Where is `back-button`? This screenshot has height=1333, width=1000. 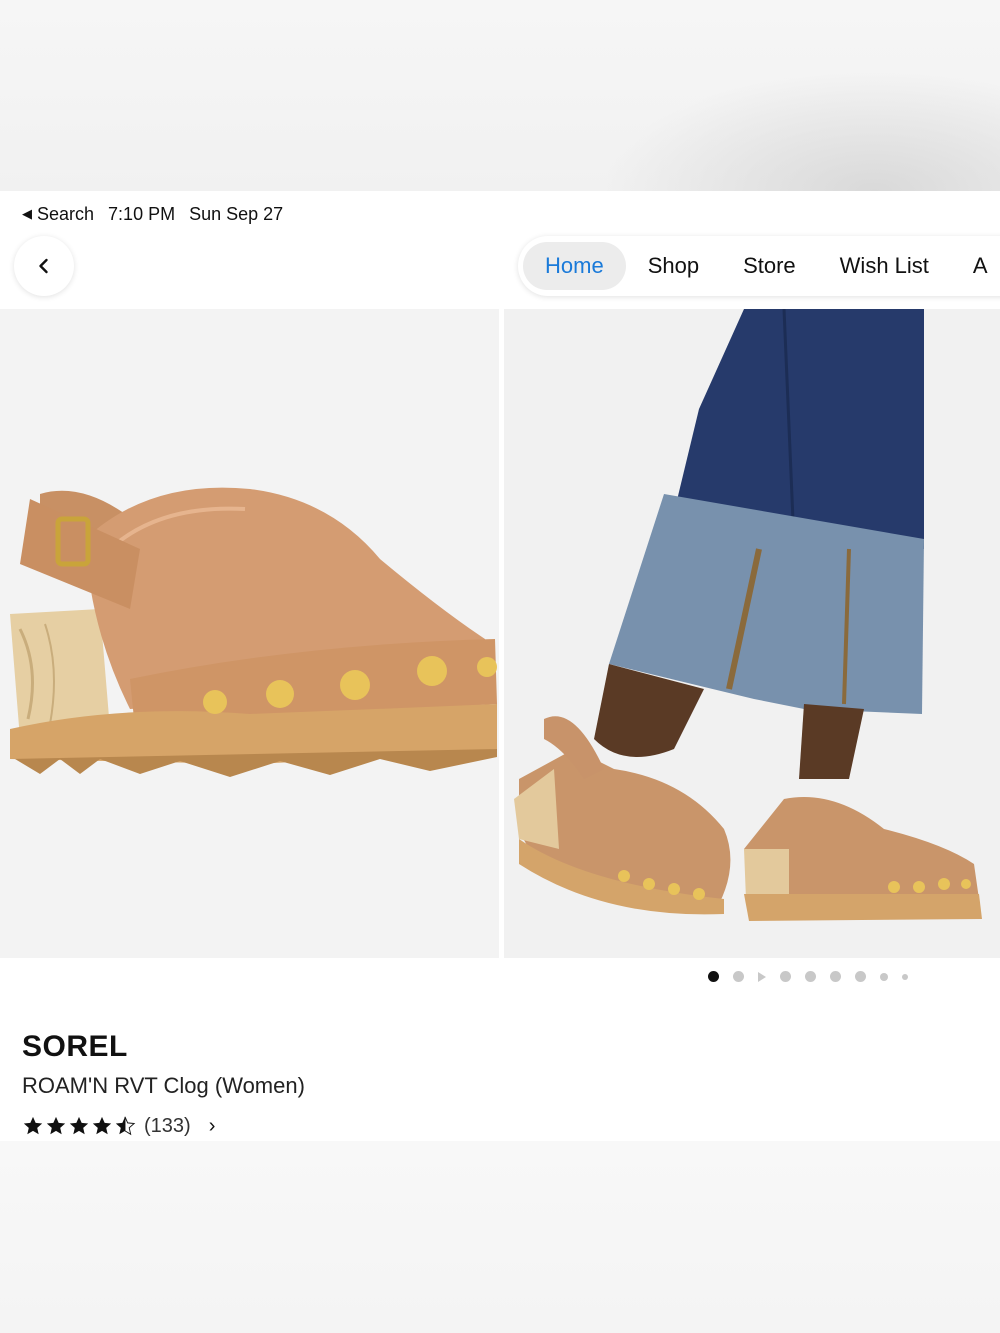 back-button is located at coordinates (44, 266).